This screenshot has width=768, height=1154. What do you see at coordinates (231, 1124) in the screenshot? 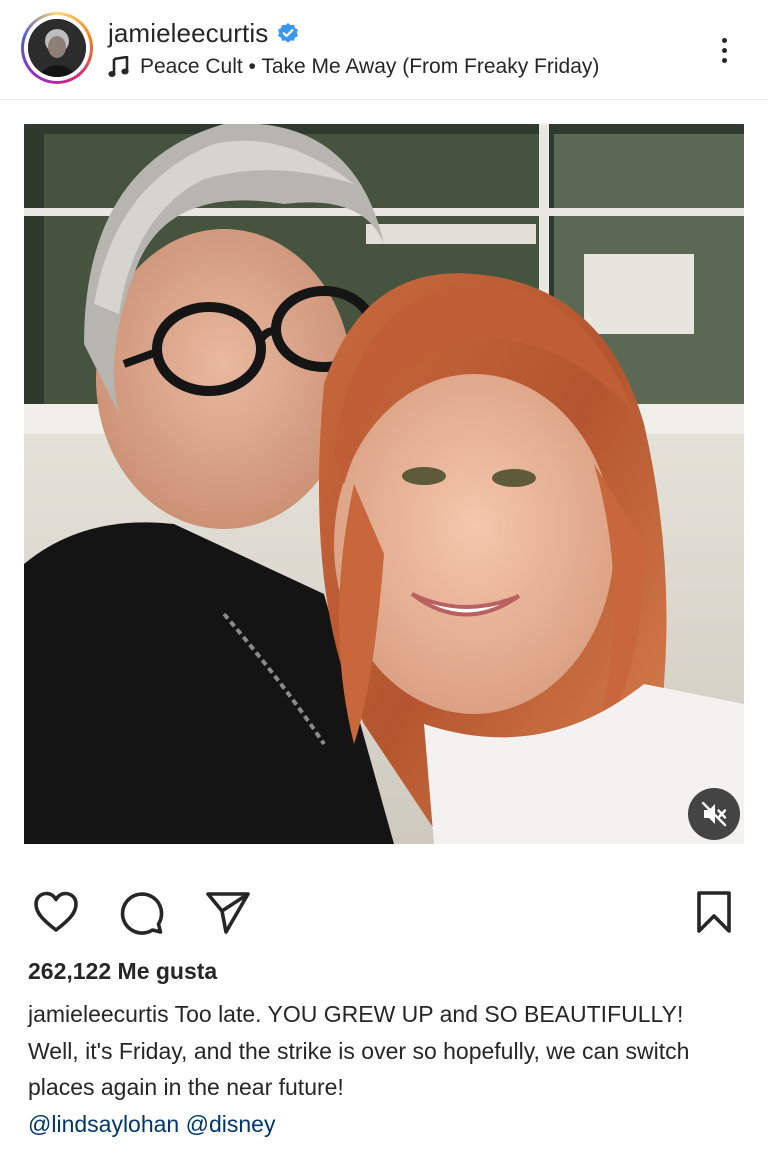
I see `mention-link: @disney` at bounding box center [231, 1124].